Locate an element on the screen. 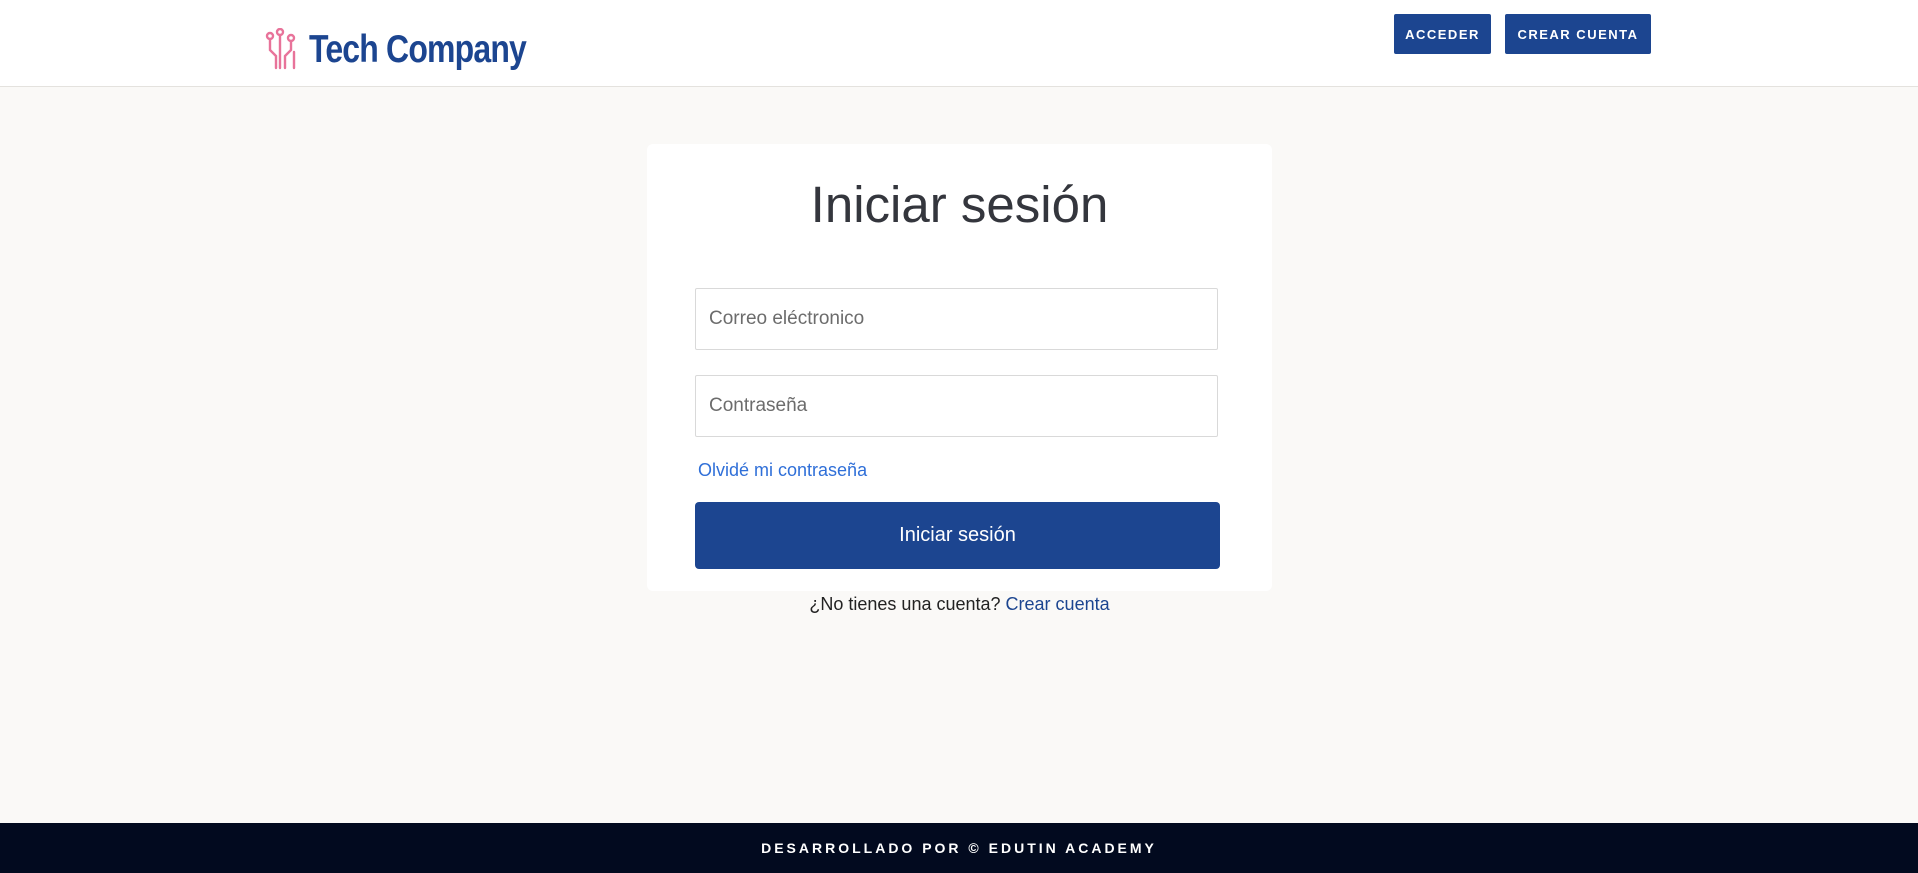  register-nav-button: CREAR CUENTA is located at coordinates (1578, 34).